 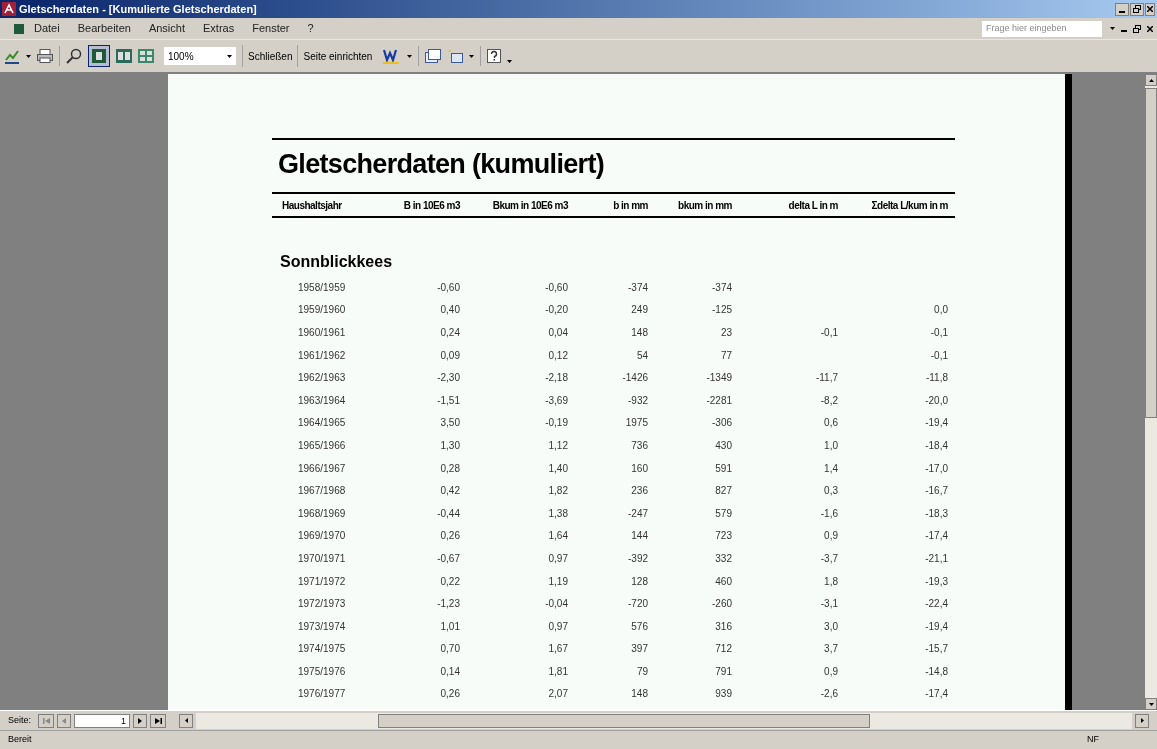 I want to click on table-cell-text: 579, so click(x=723, y=513).